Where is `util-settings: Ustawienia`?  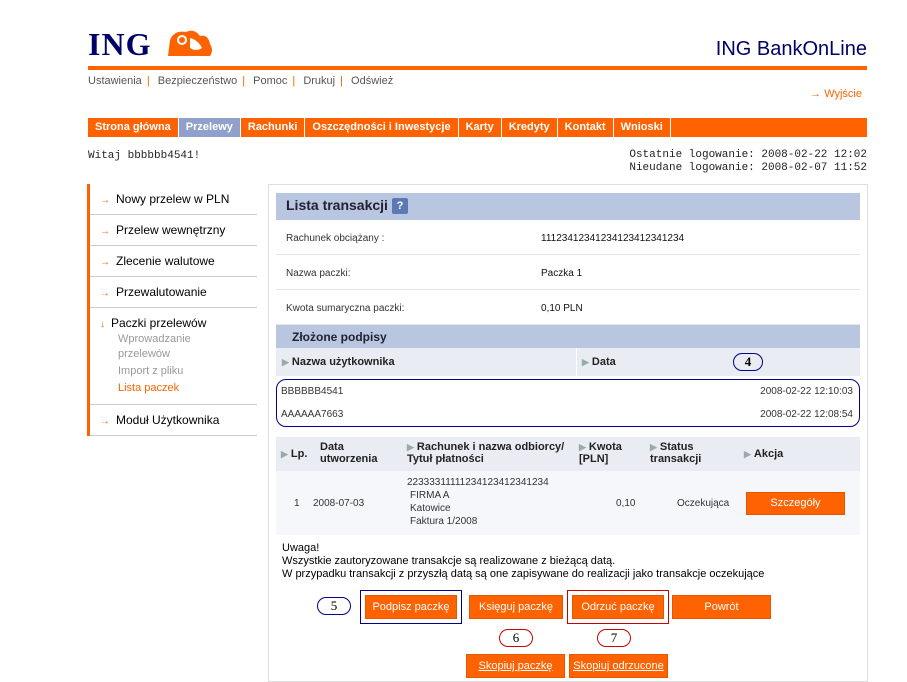
util-settings: Ustawienia is located at coordinates (115, 81).